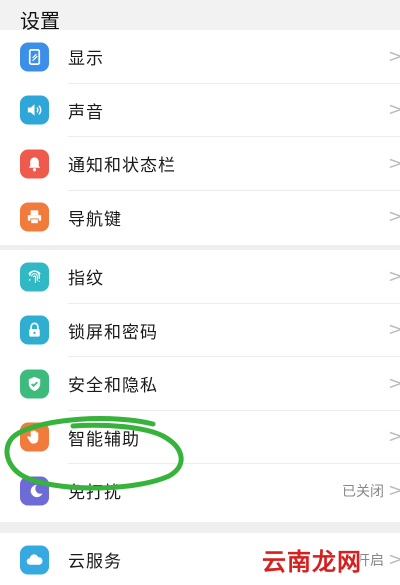 This screenshot has width=400, height=585. I want to click on watermark: 云南龙网, so click(312, 562).